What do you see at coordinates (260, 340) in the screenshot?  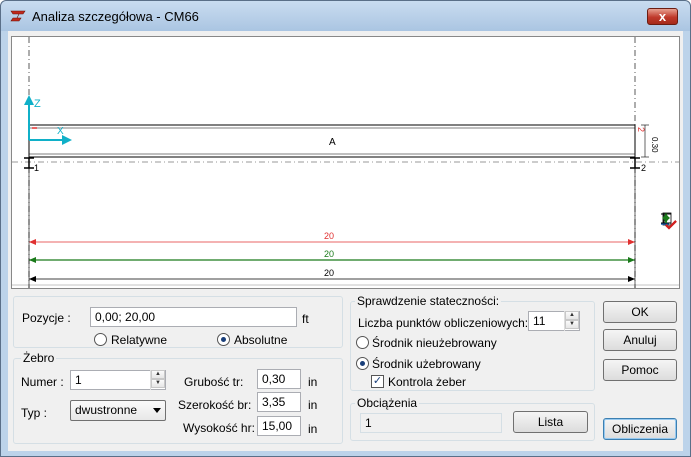 I see `absolute-radio-label: Absolutne` at bounding box center [260, 340].